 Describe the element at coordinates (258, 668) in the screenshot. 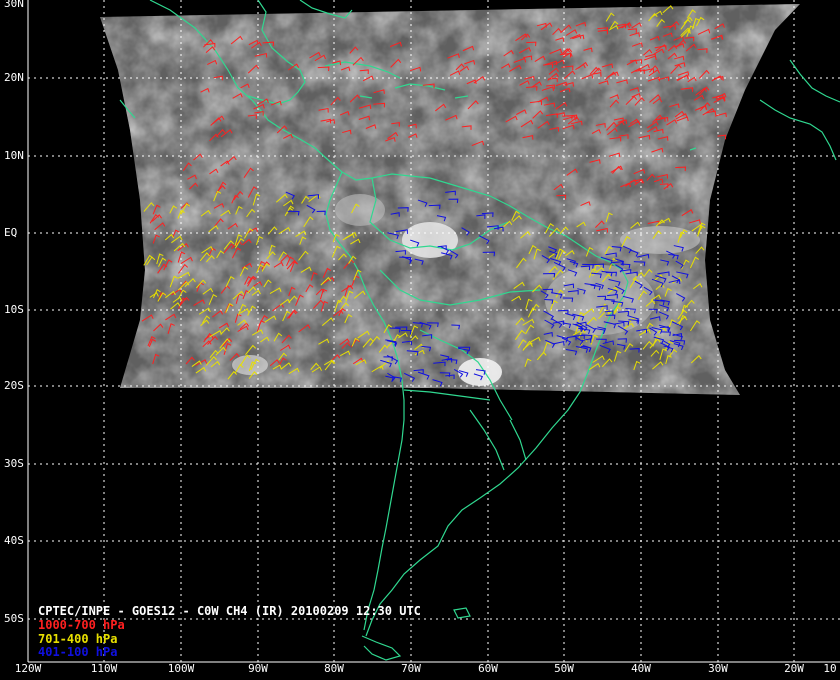

I see `lon-label-90w: 90W` at that location.